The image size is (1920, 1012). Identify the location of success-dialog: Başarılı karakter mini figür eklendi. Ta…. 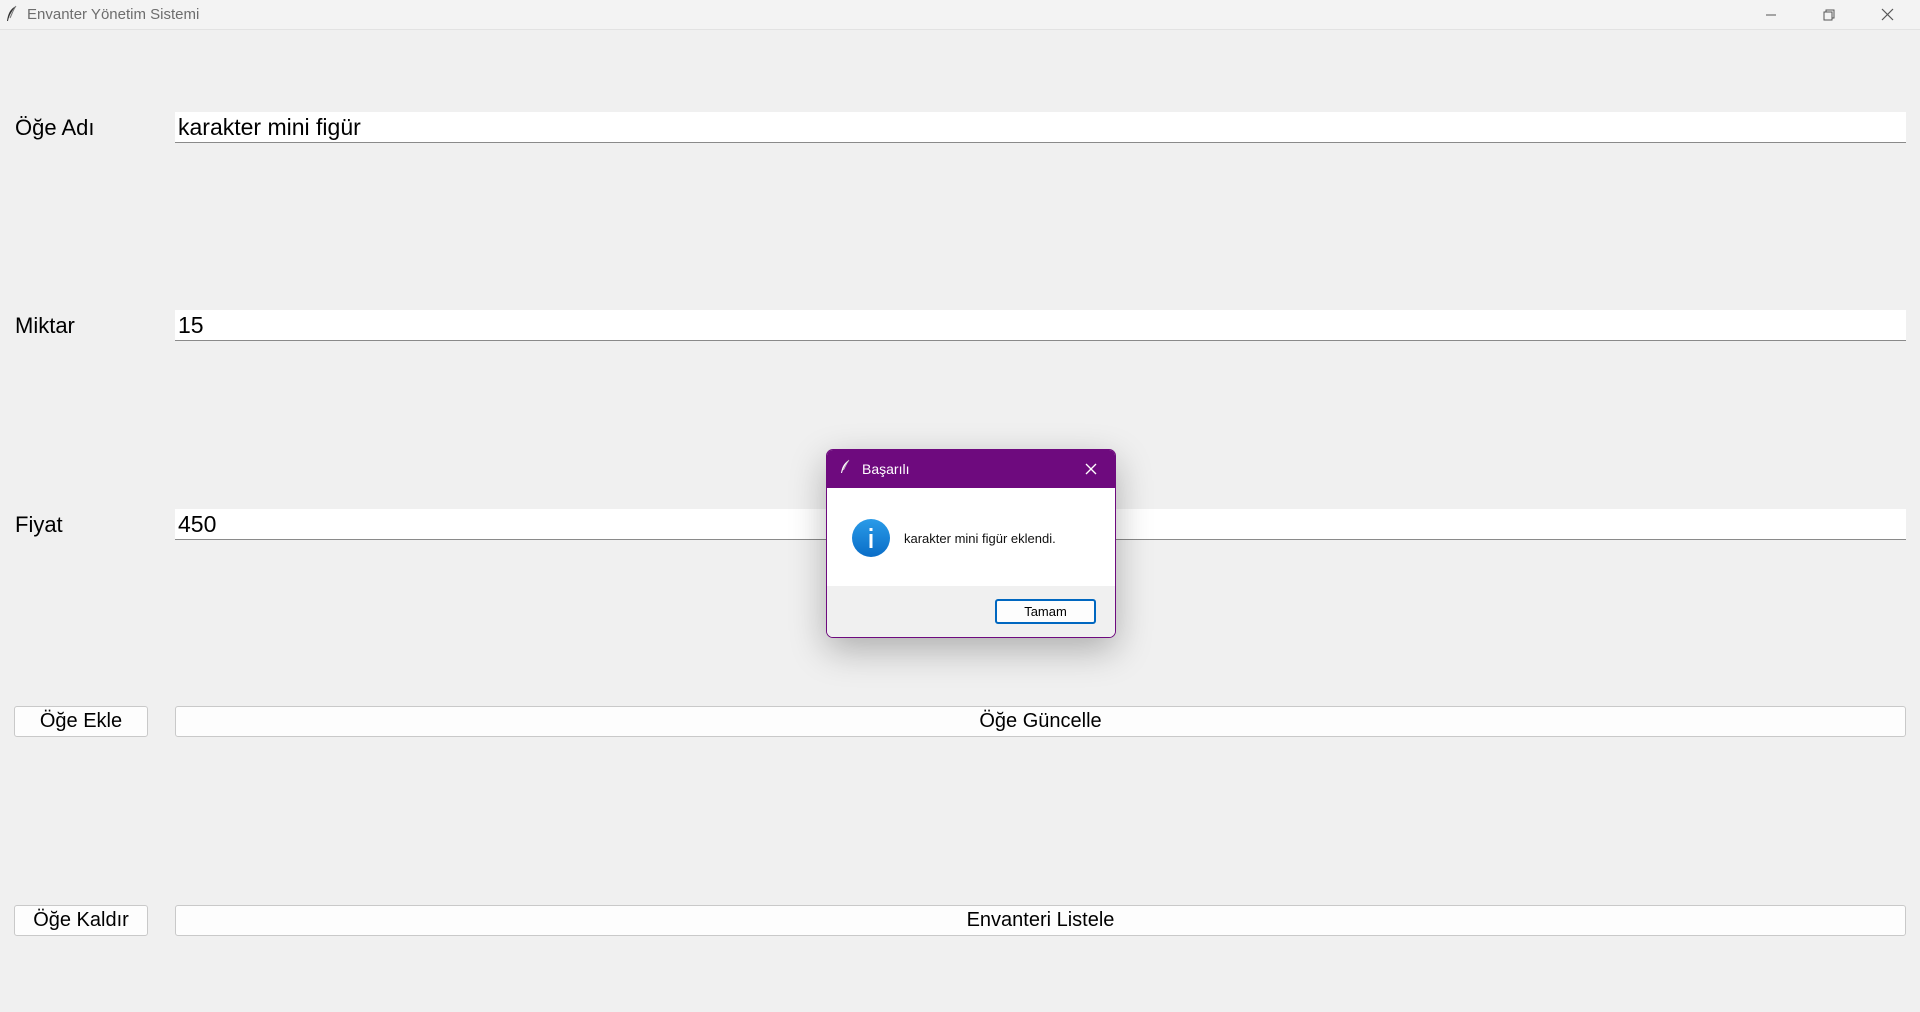
(971, 543).